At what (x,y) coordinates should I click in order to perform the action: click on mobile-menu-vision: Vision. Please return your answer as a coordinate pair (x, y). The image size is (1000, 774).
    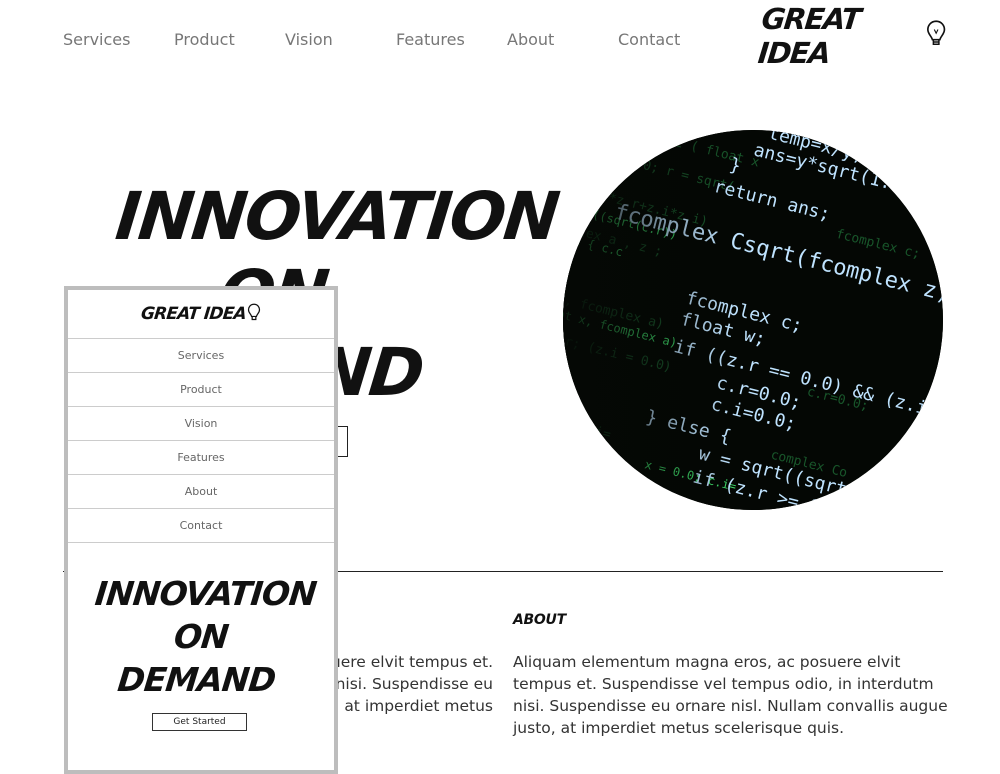
    Looking at the image, I should click on (201, 424).